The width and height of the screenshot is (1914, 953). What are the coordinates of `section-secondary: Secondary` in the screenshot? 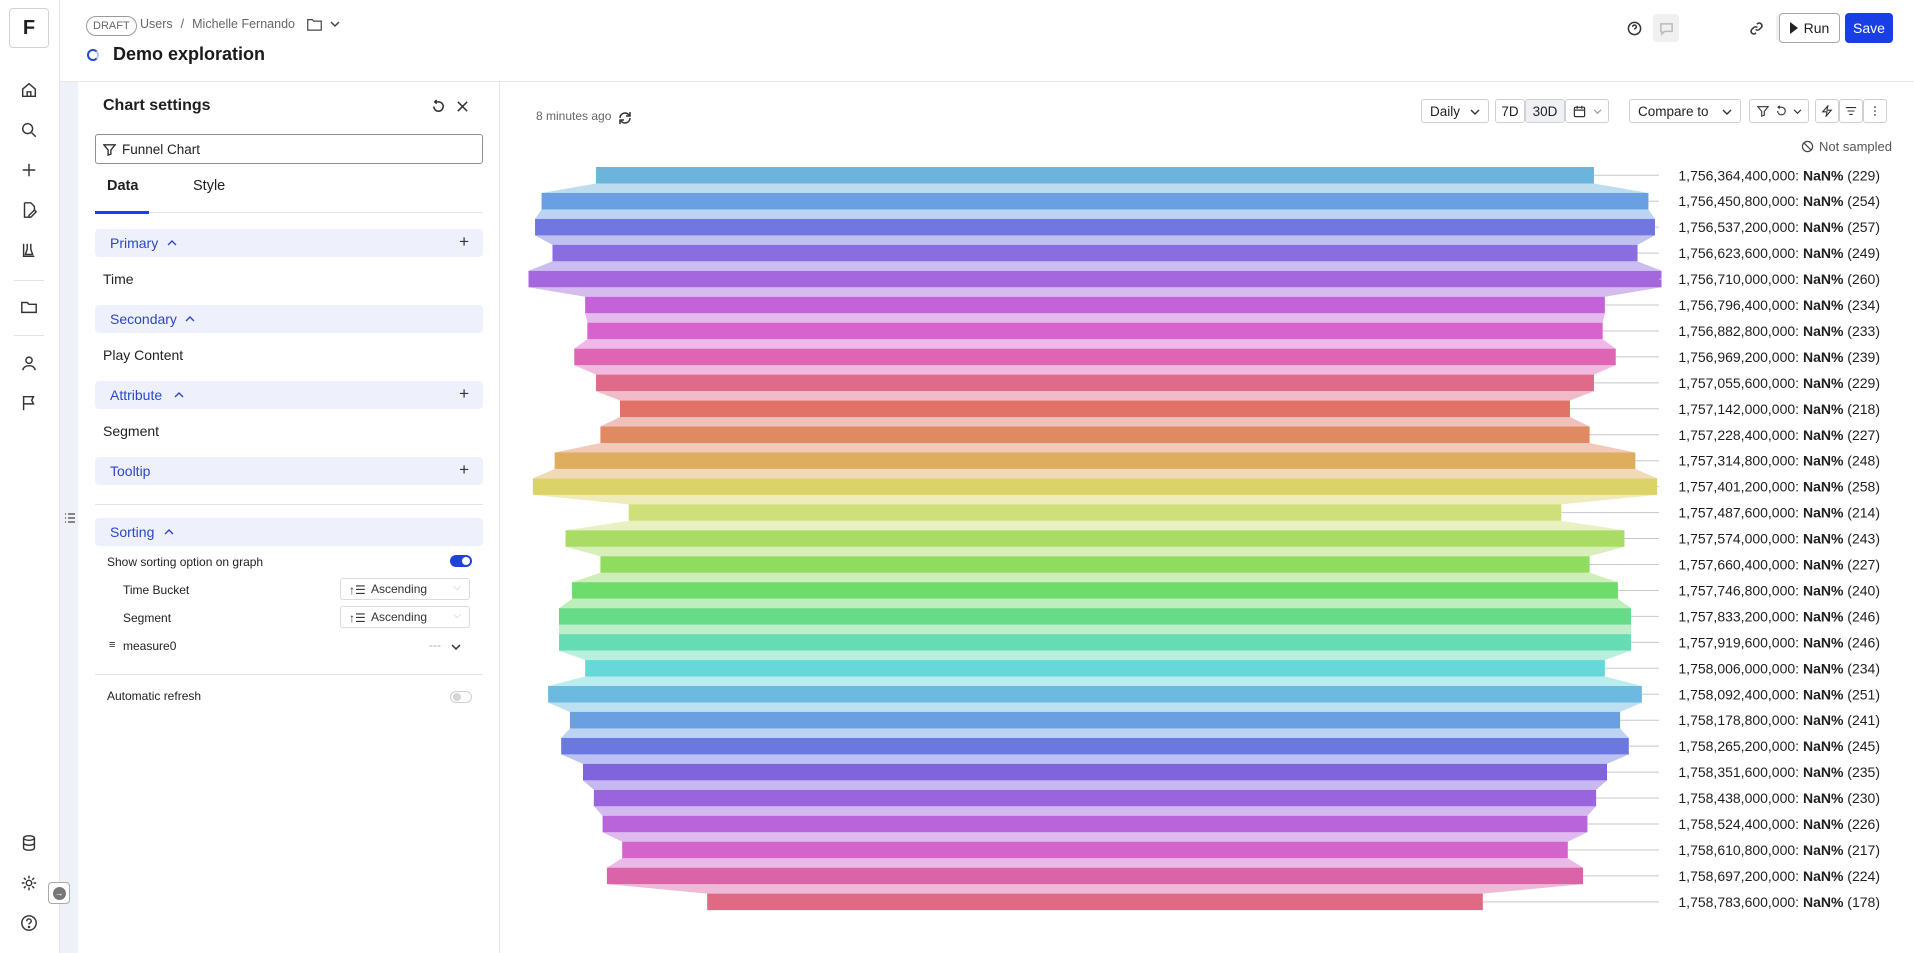 It's located at (289, 319).